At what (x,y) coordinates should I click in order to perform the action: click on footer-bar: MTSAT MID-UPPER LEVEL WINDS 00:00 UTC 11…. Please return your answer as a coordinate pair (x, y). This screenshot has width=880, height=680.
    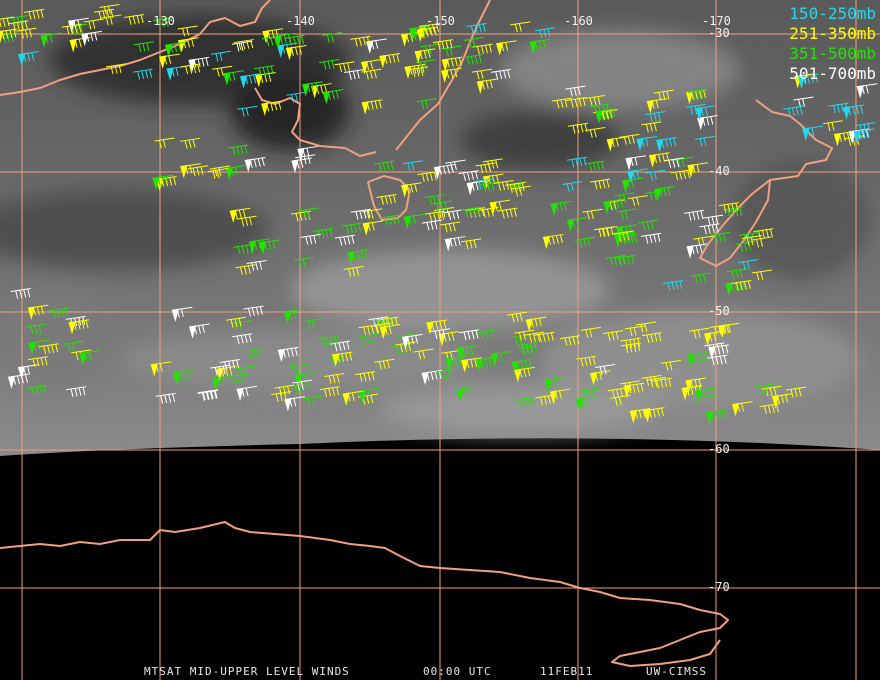
    Looking at the image, I should click on (440, 671).